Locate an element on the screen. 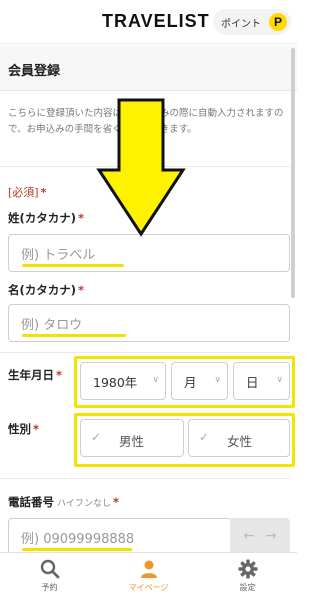 This screenshot has width=320, height=600. nav-label-reservation: 予約 is located at coordinates (49, 587).